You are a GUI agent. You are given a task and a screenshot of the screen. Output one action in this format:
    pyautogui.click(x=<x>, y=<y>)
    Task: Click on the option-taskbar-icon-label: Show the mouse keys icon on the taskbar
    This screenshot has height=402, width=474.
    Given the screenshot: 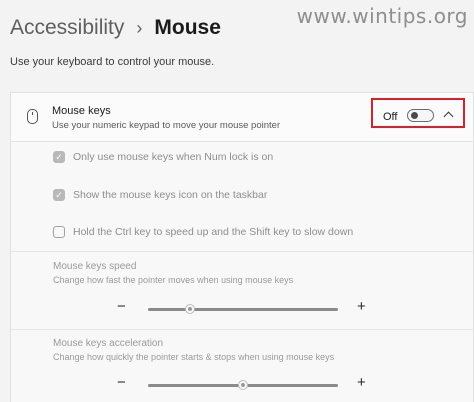 What is the action you would take?
    pyautogui.click(x=170, y=195)
    